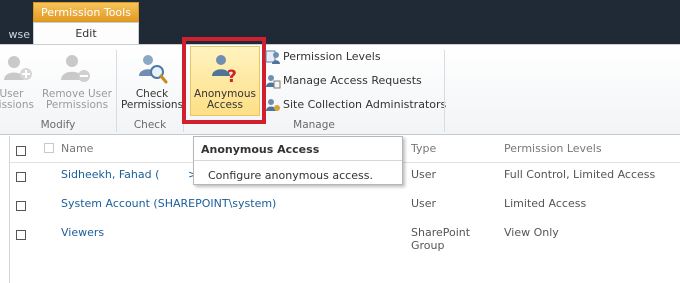  What do you see at coordinates (365, 104) in the screenshot?
I see `site-collection-administrators-label: Site Collection Administrators` at bounding box center [365, 104].